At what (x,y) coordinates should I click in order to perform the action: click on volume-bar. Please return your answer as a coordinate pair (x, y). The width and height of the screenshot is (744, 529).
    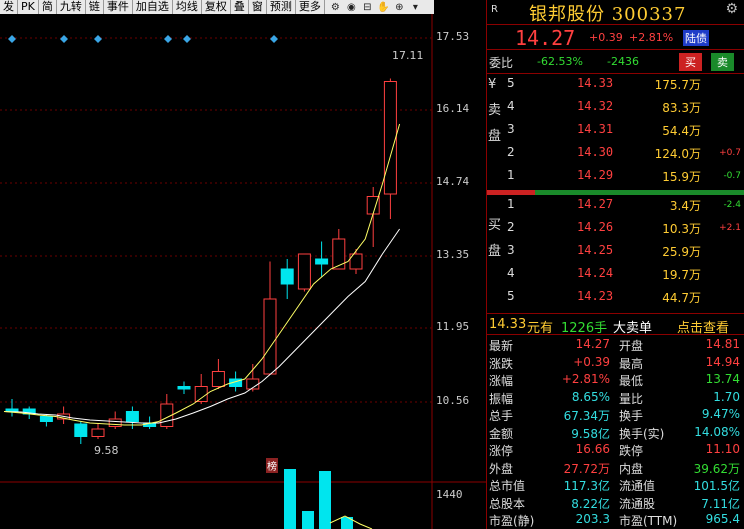
    Looking at the image, I should click on (325, 500).